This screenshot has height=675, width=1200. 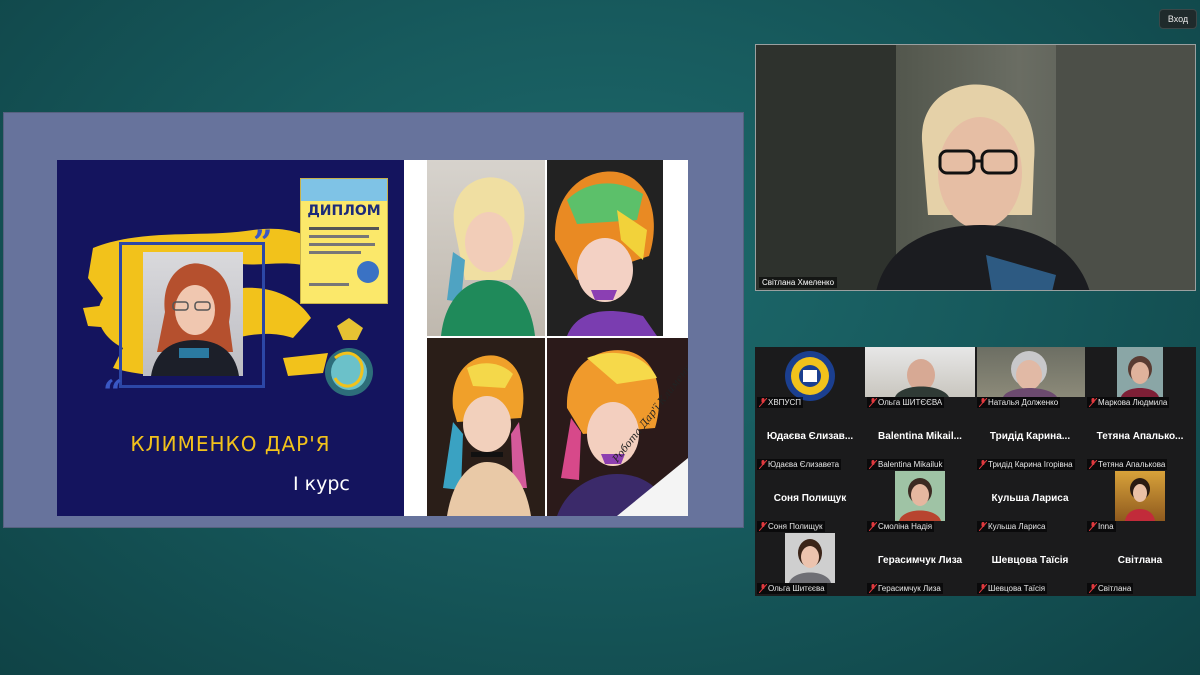 I want to click on college-logo-icon, so click(x=810, y=376).